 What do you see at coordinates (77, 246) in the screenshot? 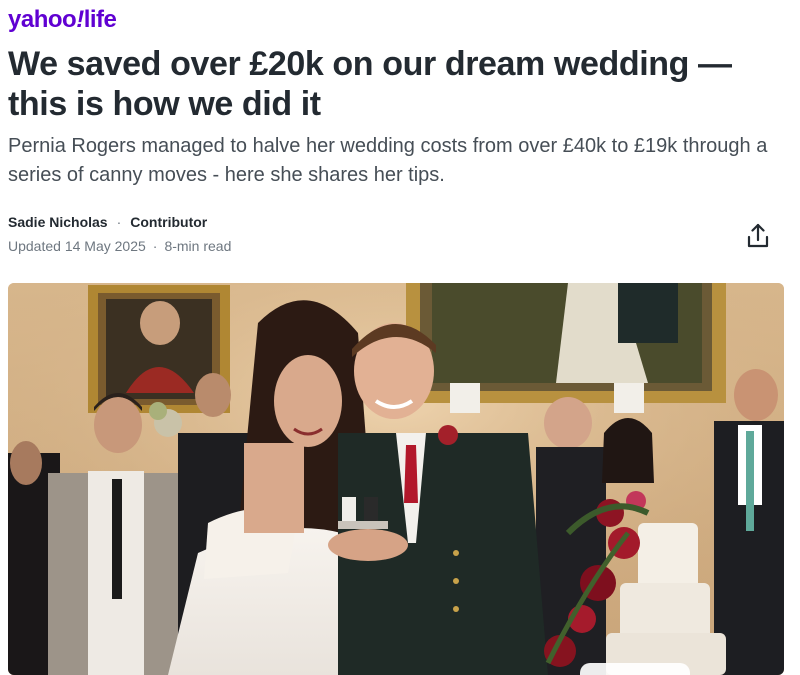
I see `updated-date: Updated 14 May 2025` at bounding box center [77, 246].